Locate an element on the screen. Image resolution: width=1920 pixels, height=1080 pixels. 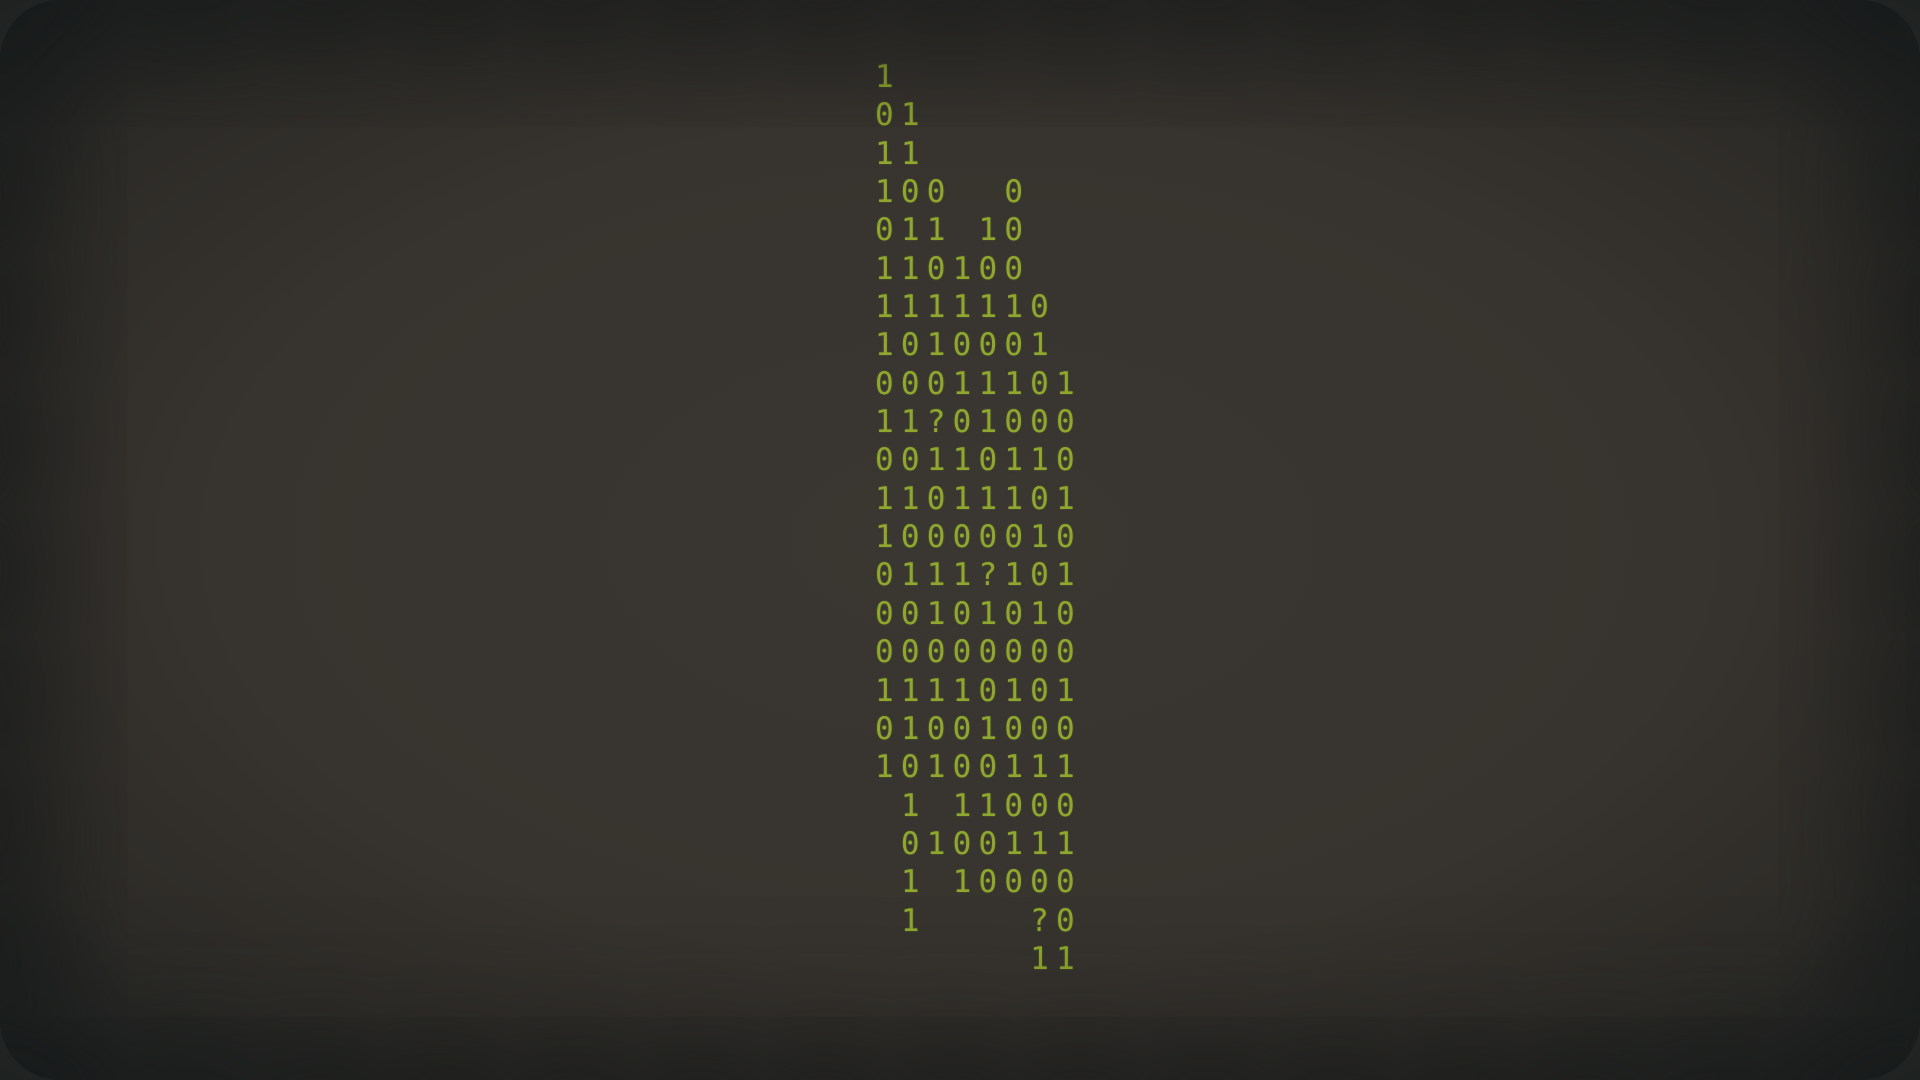
binary-row: 10100111 is located at coordinates (978, 767).